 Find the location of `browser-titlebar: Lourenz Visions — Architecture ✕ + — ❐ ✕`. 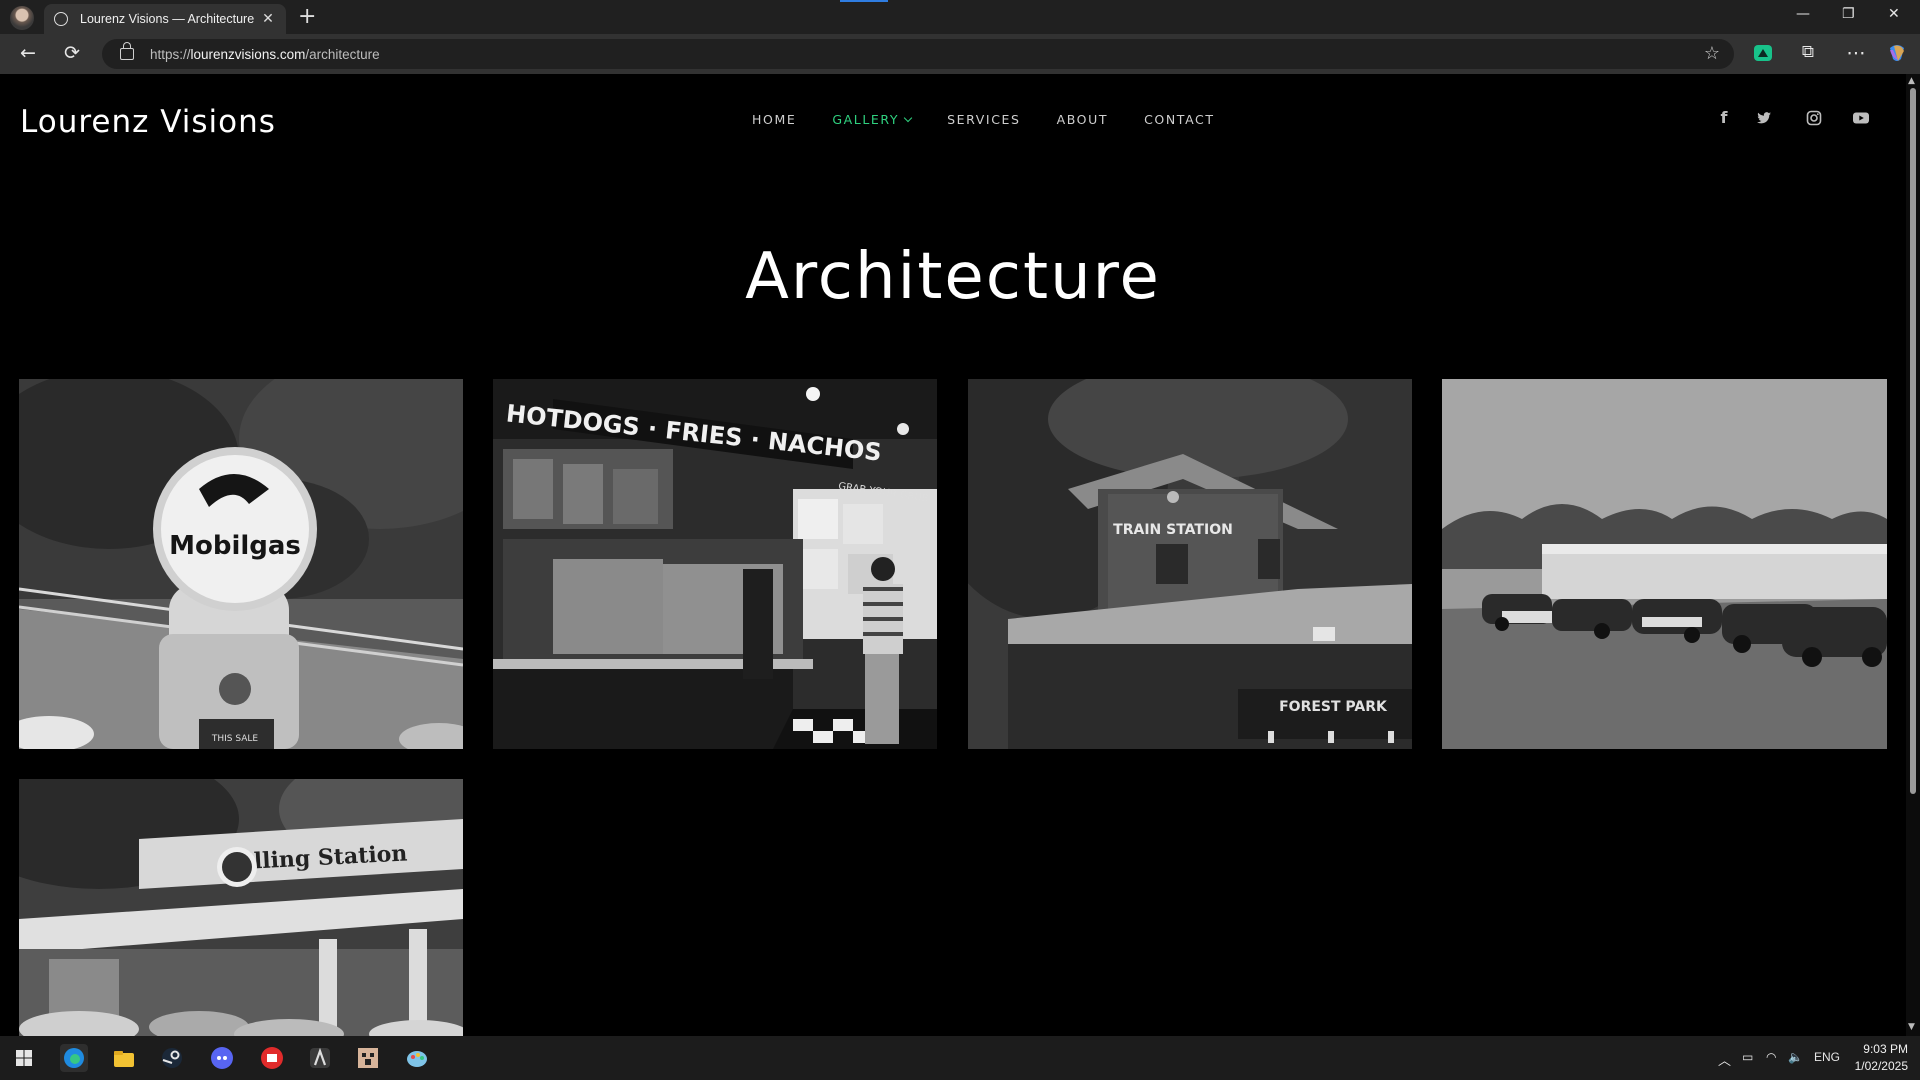

browser-titlebar: Lourenz Visions — Architecture ✕ + — ❐ ✕ is located at coordinates (960, 17).